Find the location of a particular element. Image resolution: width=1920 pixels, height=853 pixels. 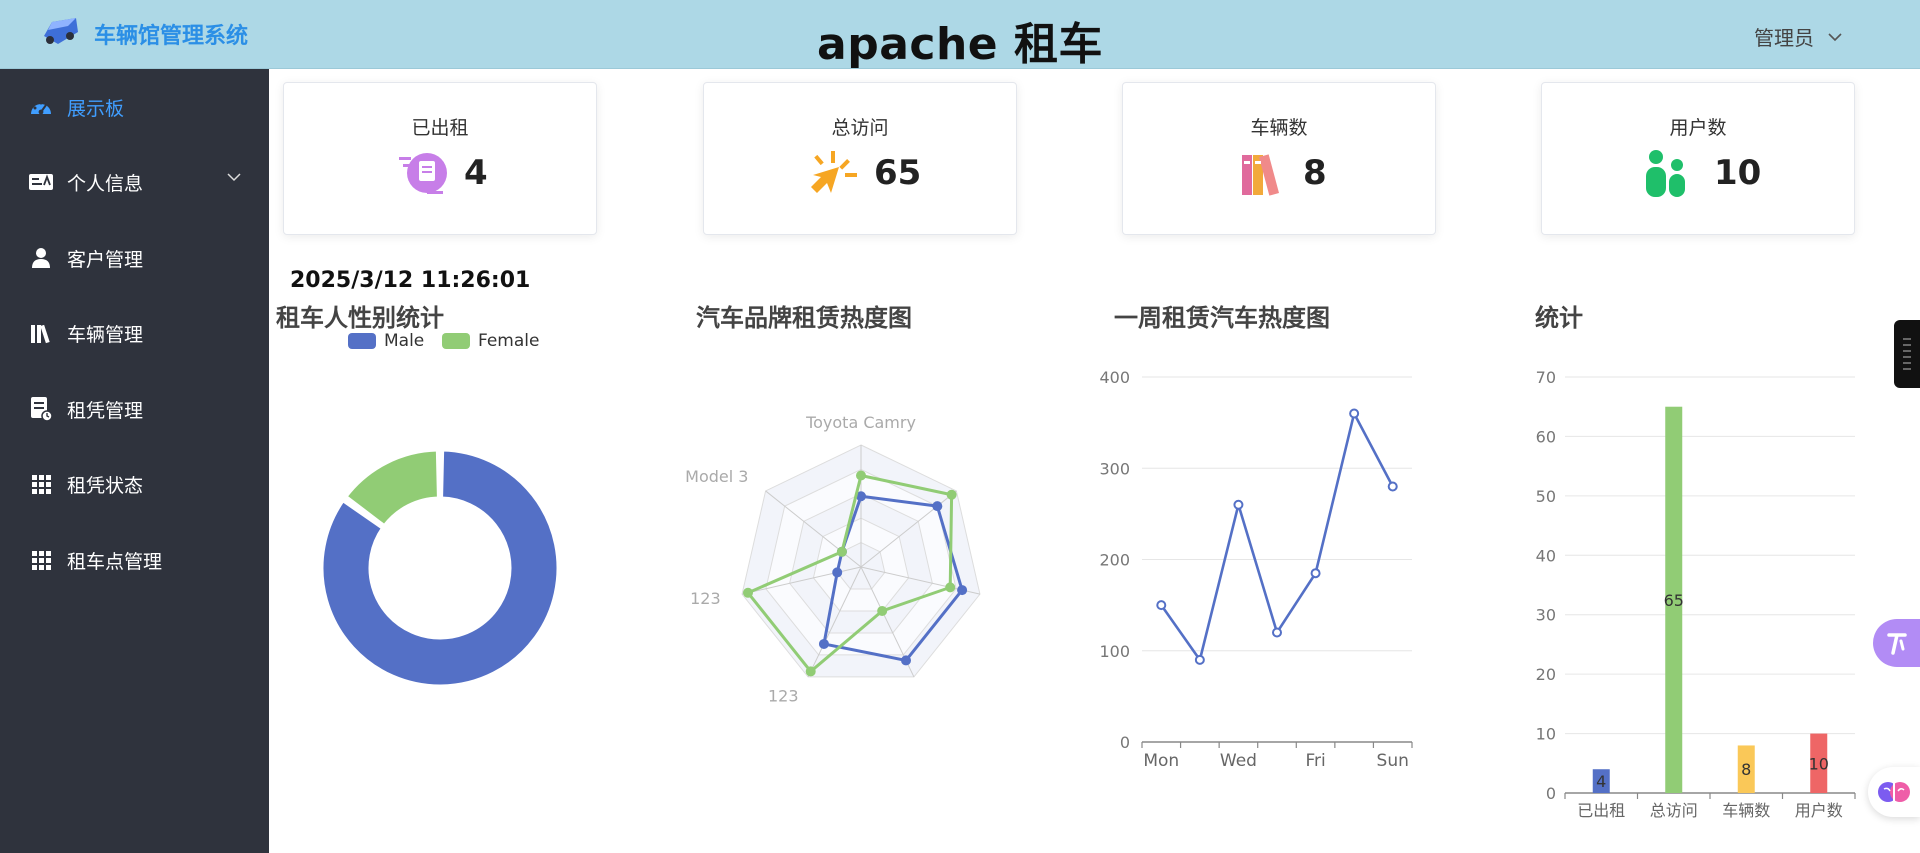

sidebar-item-customers: 客户管理 is located at coordinates (134, 258).